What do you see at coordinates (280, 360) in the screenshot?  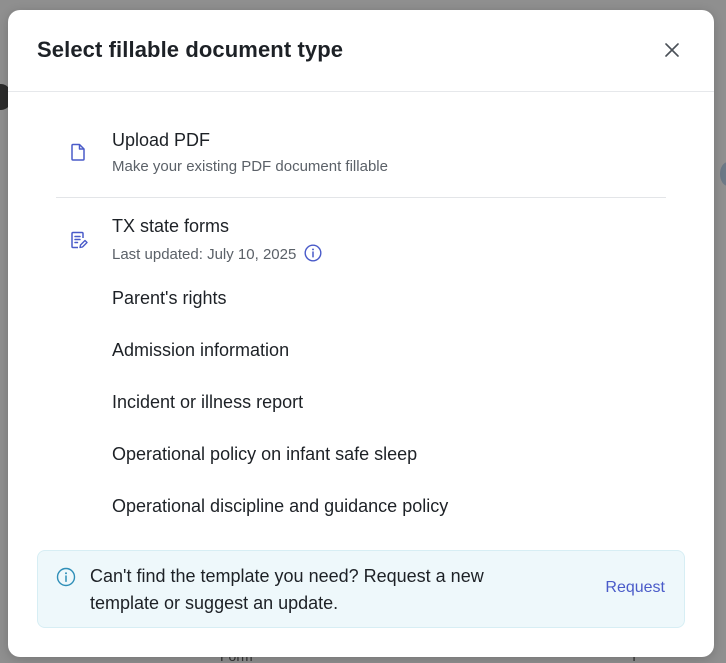 I see `form-item-admission-information: Admission information` at bounding box center [280, 360].